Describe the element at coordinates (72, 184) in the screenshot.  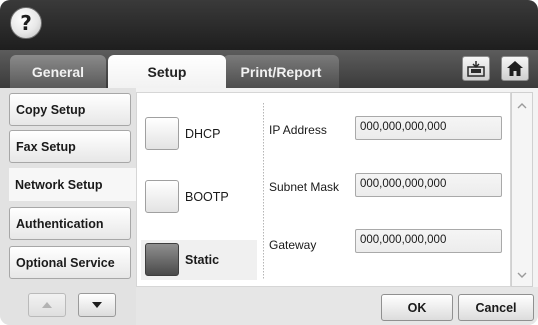
I see `sidebar-item-network-setup: Network Setup` at that location.